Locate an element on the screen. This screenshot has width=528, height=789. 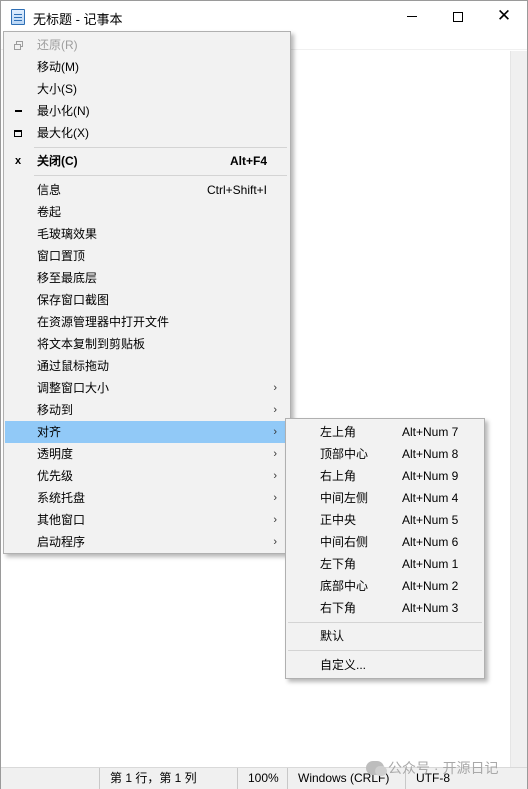
close-icon: ✕ is located at coordinates (504, 16).